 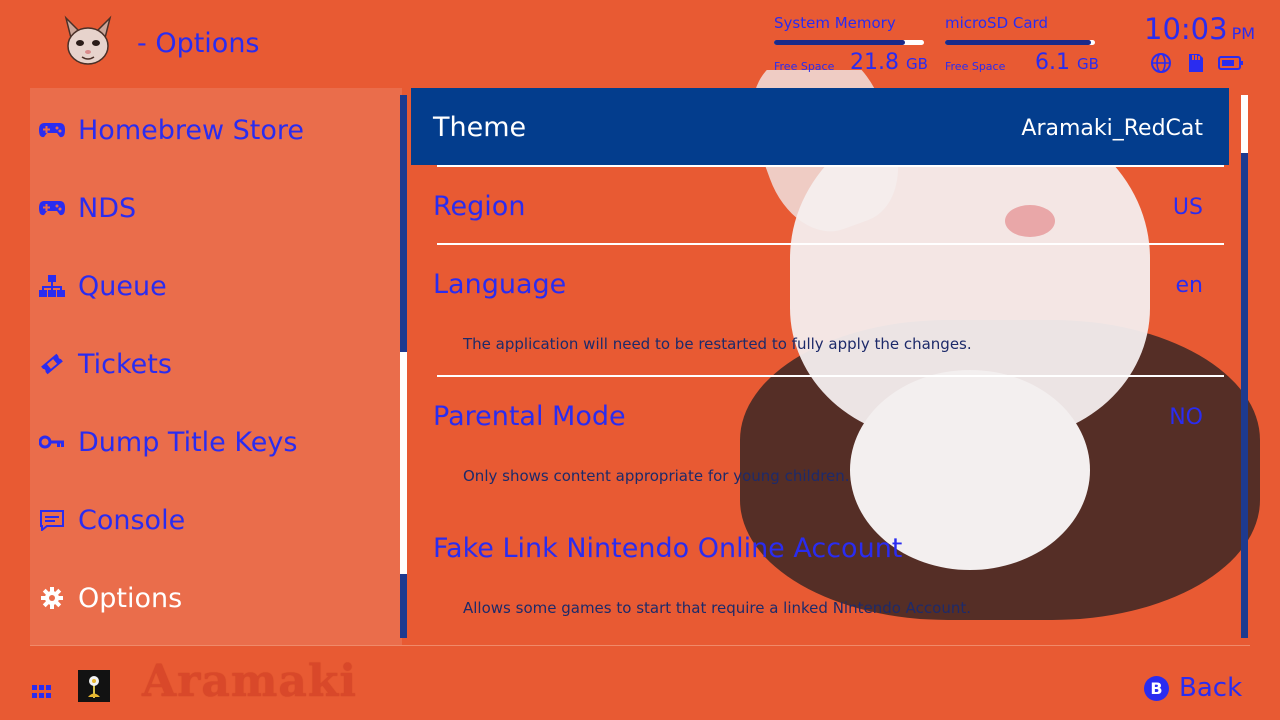 What do you see at coordinates (1244, 124) in the screenshot?
I see `options-scrollbar-thumb` at bounding box center [1244, 124].